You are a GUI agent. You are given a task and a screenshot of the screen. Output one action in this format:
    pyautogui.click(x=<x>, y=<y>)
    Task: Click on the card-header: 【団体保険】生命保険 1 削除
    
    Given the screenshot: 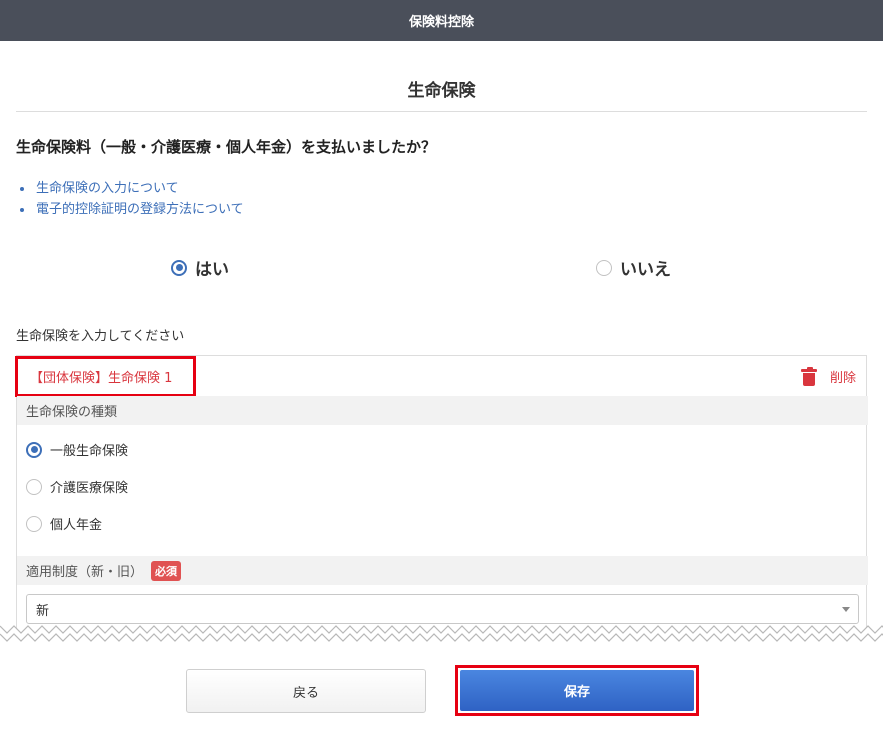 What is the action you would take?
    pyautogui.click(x=441, y=376)
    